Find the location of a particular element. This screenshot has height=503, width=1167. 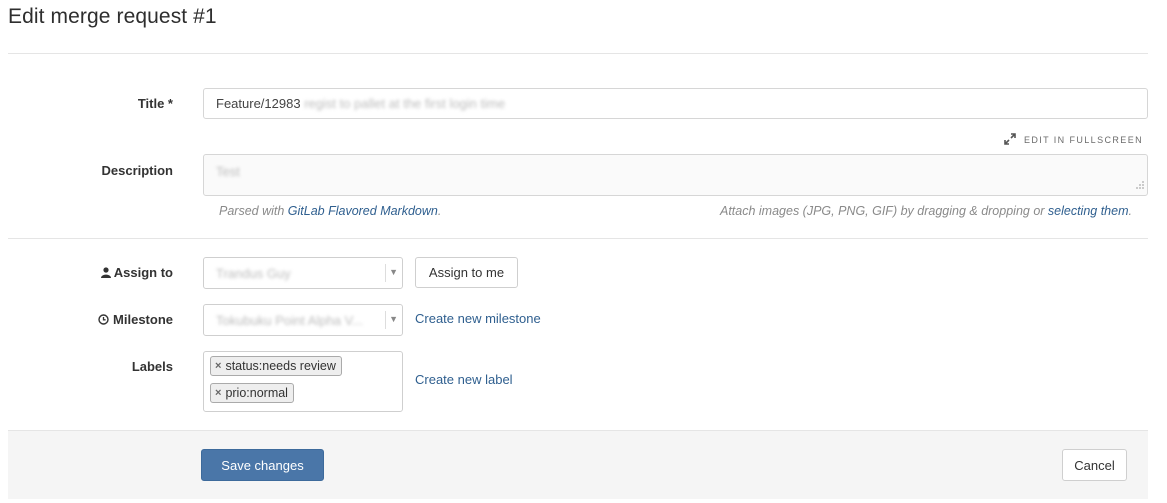

user-icon is located at coordinates (107, 272).